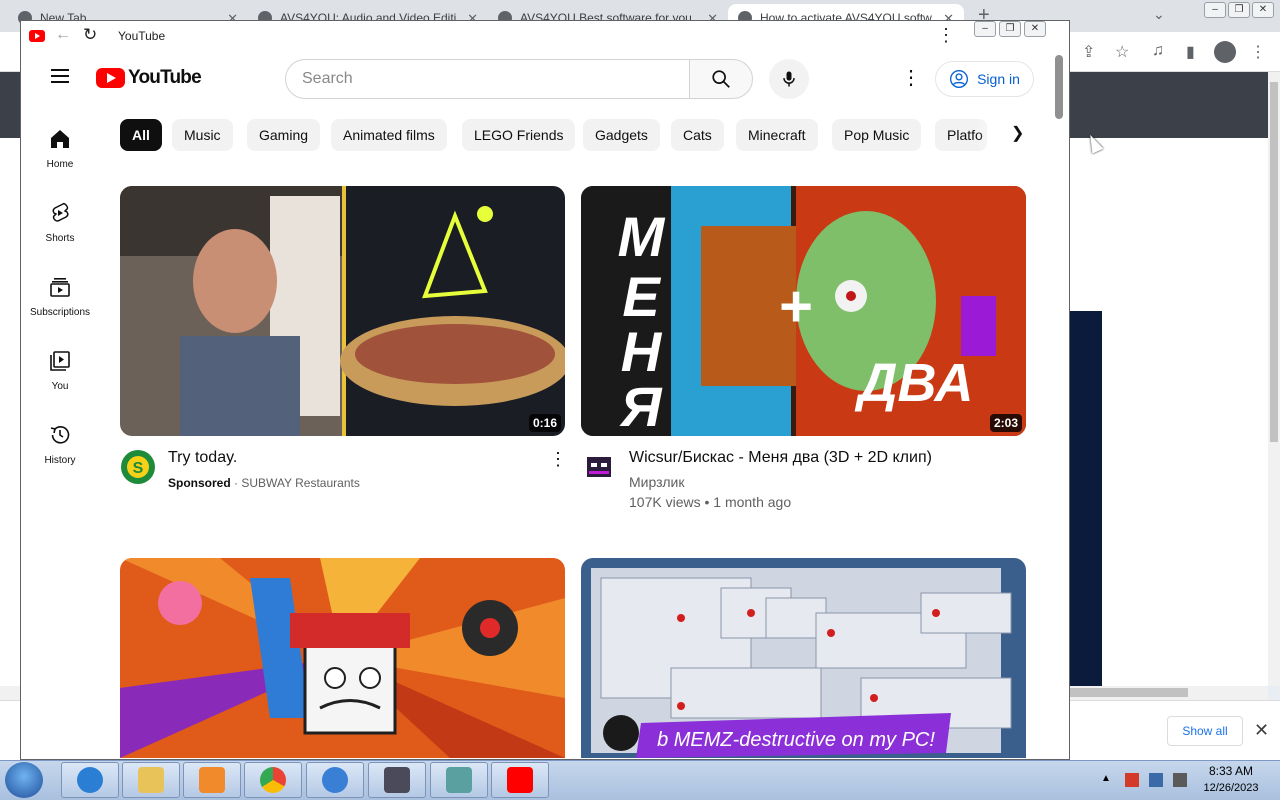  Describe the element at coordinates (60, 435) in the screenshot. I see `history-icon` at that location.